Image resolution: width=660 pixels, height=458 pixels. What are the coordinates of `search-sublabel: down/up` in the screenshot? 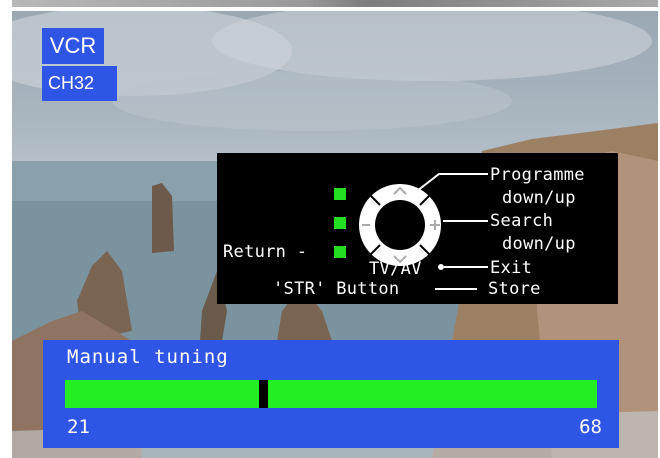 It's located at (539, 244).